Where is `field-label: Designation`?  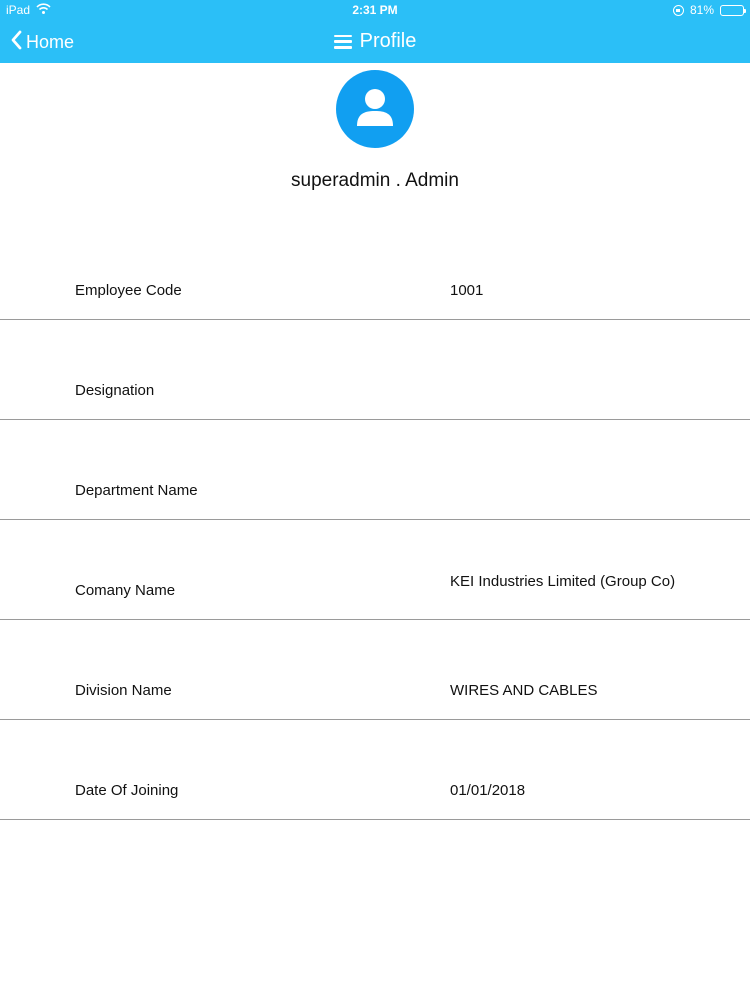
field-label: Designation is located at coordinates (115, 390).